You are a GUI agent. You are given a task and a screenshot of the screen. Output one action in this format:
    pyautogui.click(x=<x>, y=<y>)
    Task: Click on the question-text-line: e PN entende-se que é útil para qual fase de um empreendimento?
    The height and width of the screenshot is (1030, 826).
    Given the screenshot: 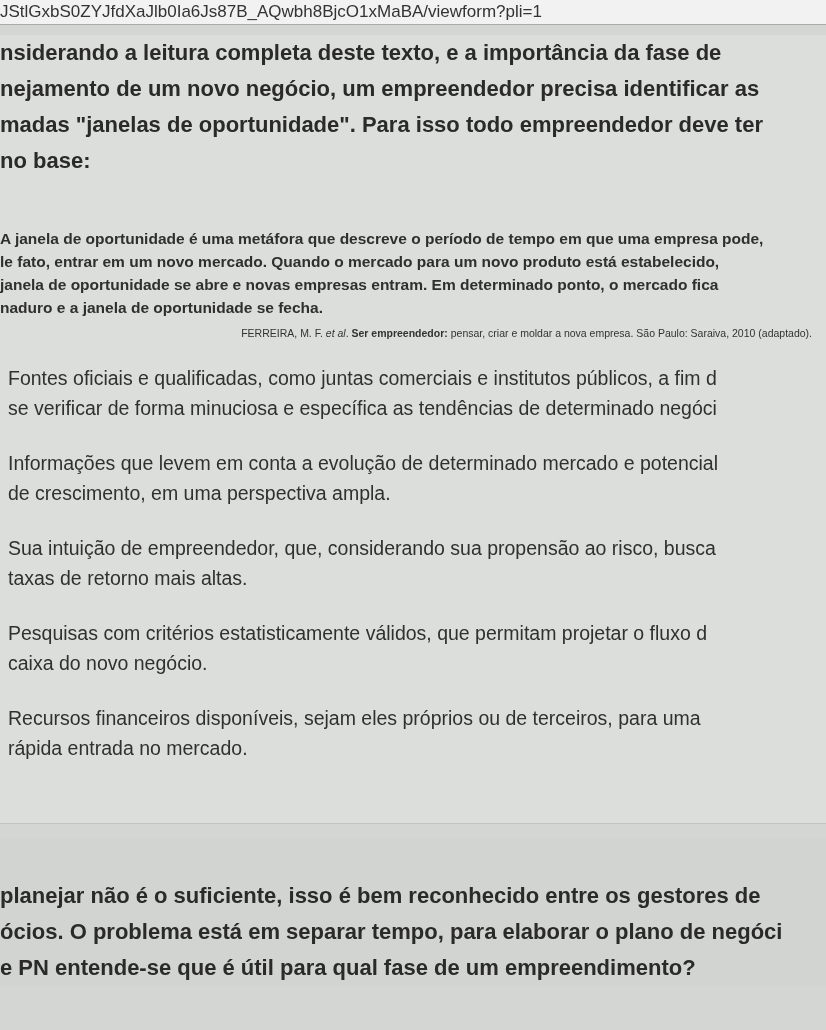 What is the action you would take?
    pyautogui.click(x=348, y=968)
    